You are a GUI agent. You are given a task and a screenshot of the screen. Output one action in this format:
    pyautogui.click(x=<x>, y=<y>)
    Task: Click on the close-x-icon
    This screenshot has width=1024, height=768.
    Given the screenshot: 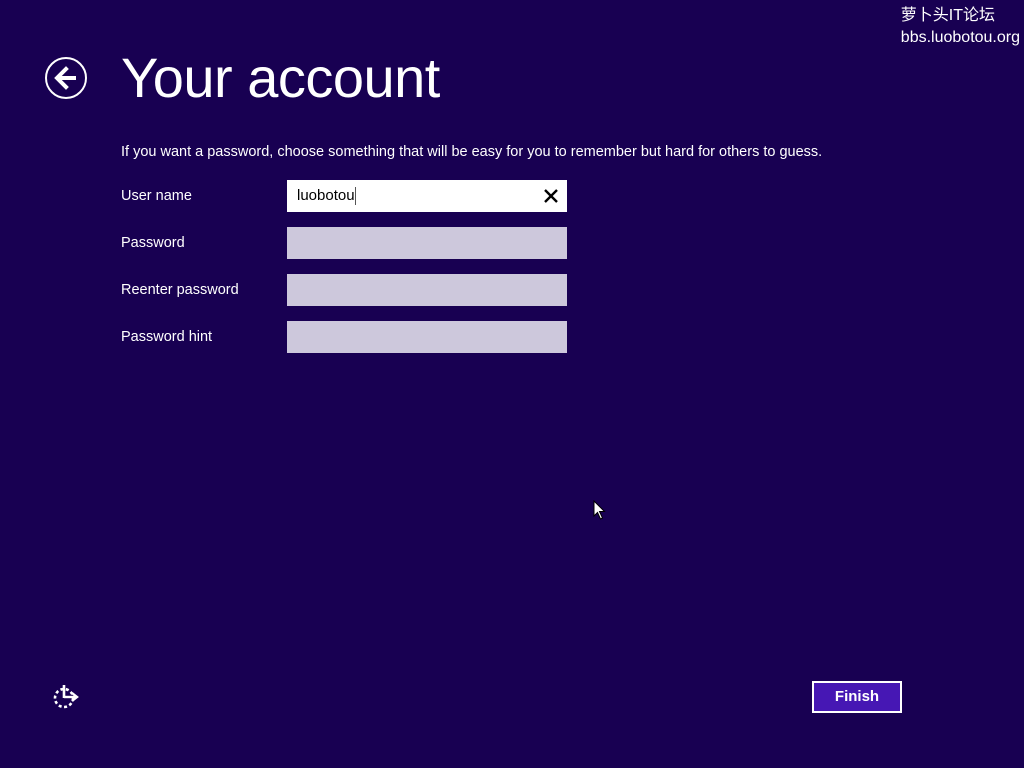 What is the action you would take?
    pyautogui.click(x=551, y=196)
    